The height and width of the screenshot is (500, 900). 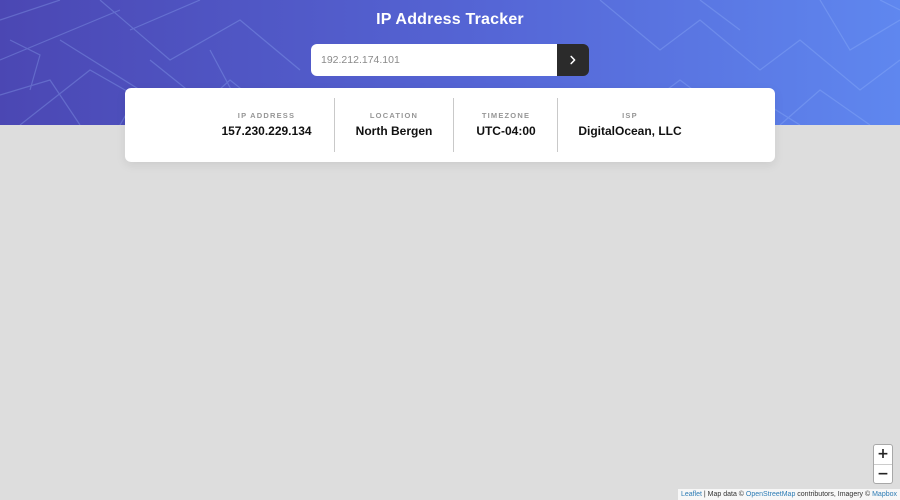 What do you see at coordinates (506, 115) in the screenshot?
I see `timezone-label: TIMEZONE` at bounding box center [506, 115].